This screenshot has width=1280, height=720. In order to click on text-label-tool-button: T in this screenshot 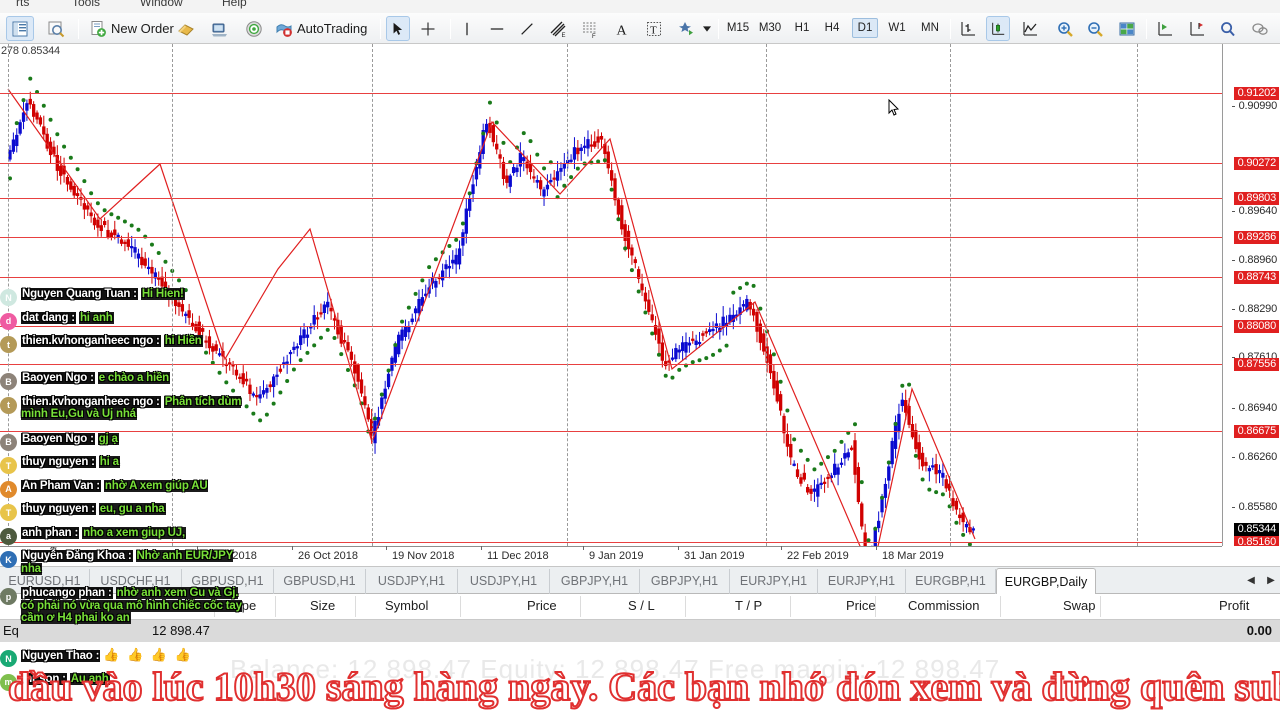, I will do `click(654, 28)`.